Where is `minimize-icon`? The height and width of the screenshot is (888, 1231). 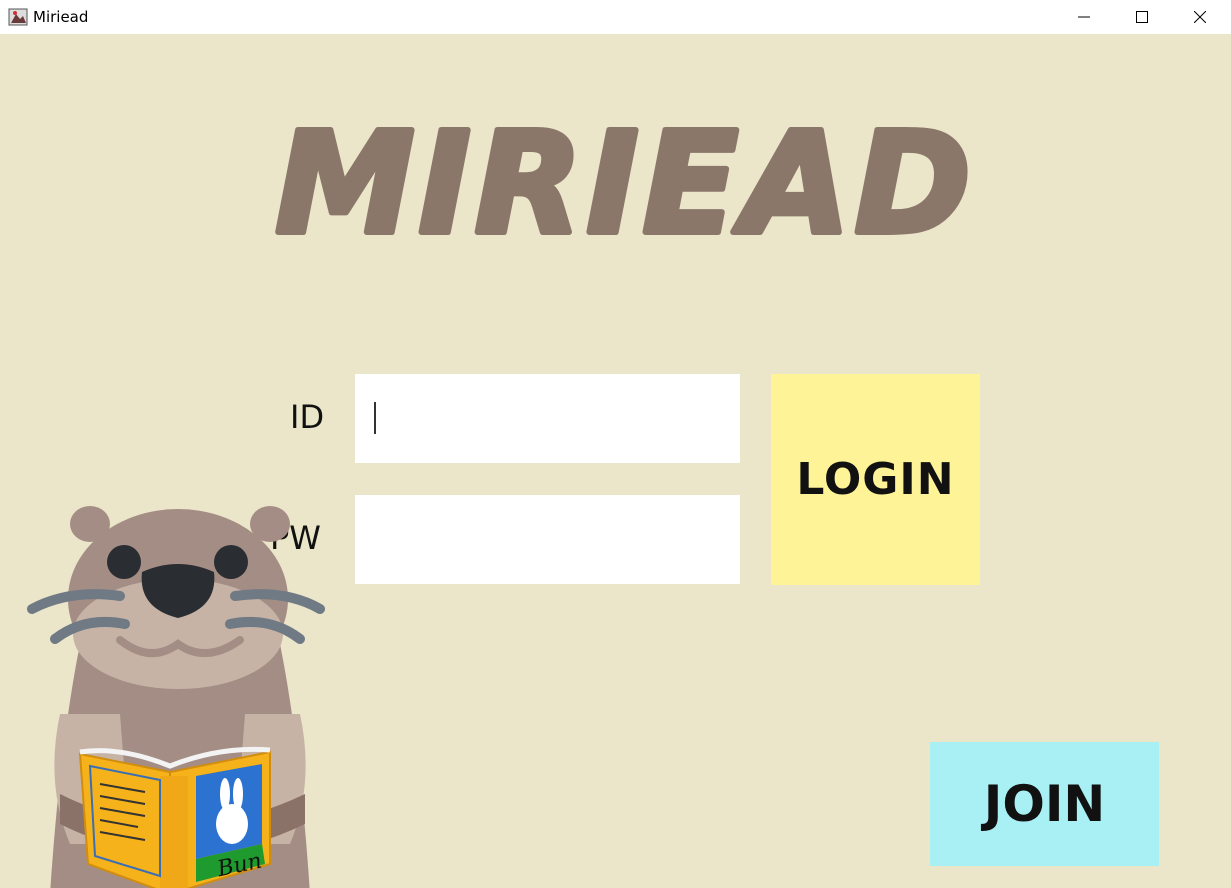
minimize-icon is located at coordinates (1084, 17).